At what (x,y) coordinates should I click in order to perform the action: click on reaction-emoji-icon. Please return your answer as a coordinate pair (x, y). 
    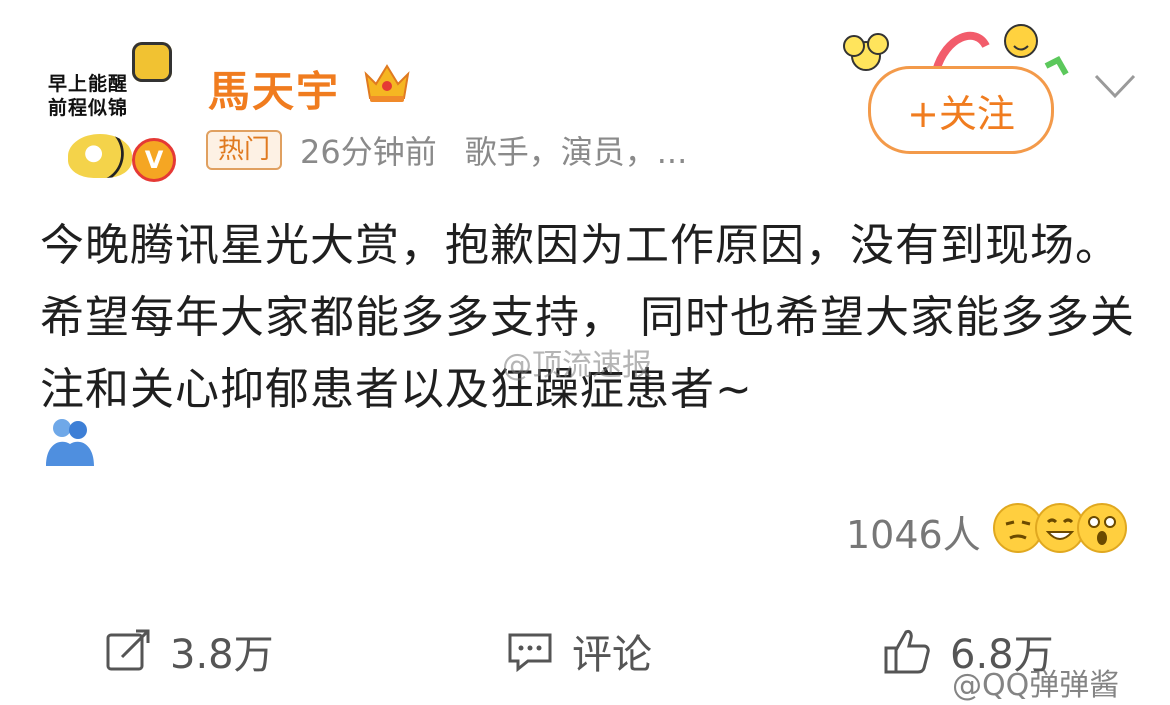
    Looking at the image, I should click on (1060, 527).